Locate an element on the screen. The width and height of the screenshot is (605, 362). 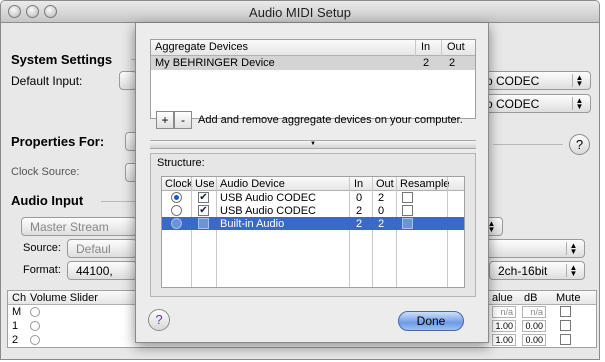
structure-row: ✔ USB Audio CODEC 0 2 is located at coordinates (313, 197).